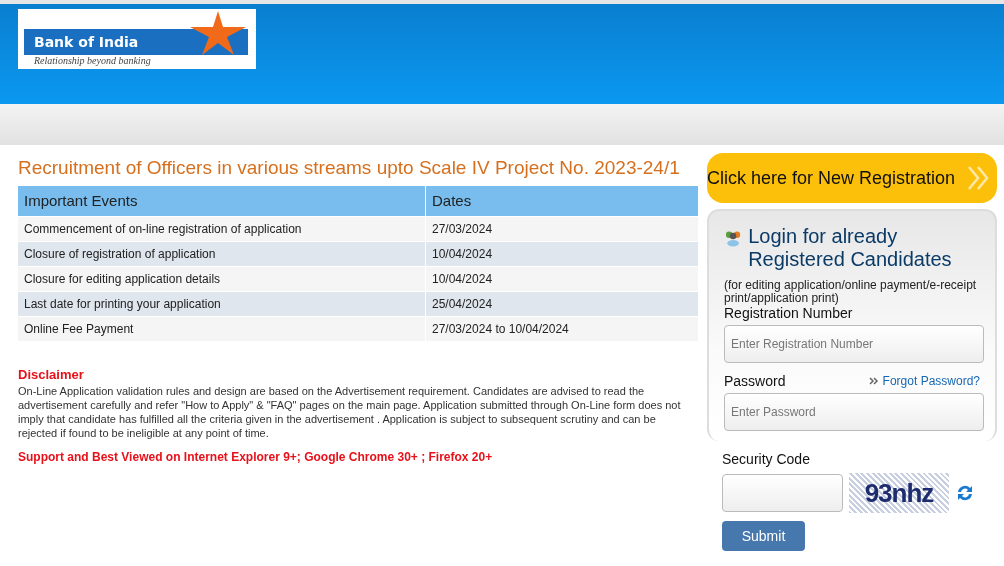  What do you see at coordinates (782, 493) in the screenshot?
I see `security-code-field` at bounding box center [782, 493].